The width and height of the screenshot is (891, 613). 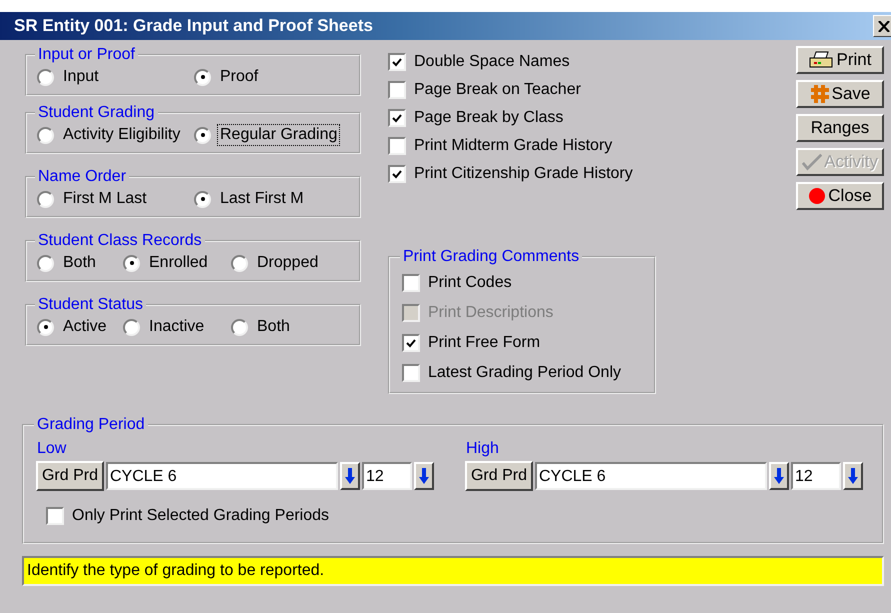 What do you see at coordinates (122, 135) in the screenshot?
I see `radio-label: Activity Eligibility` at bounding box center [122, 135].